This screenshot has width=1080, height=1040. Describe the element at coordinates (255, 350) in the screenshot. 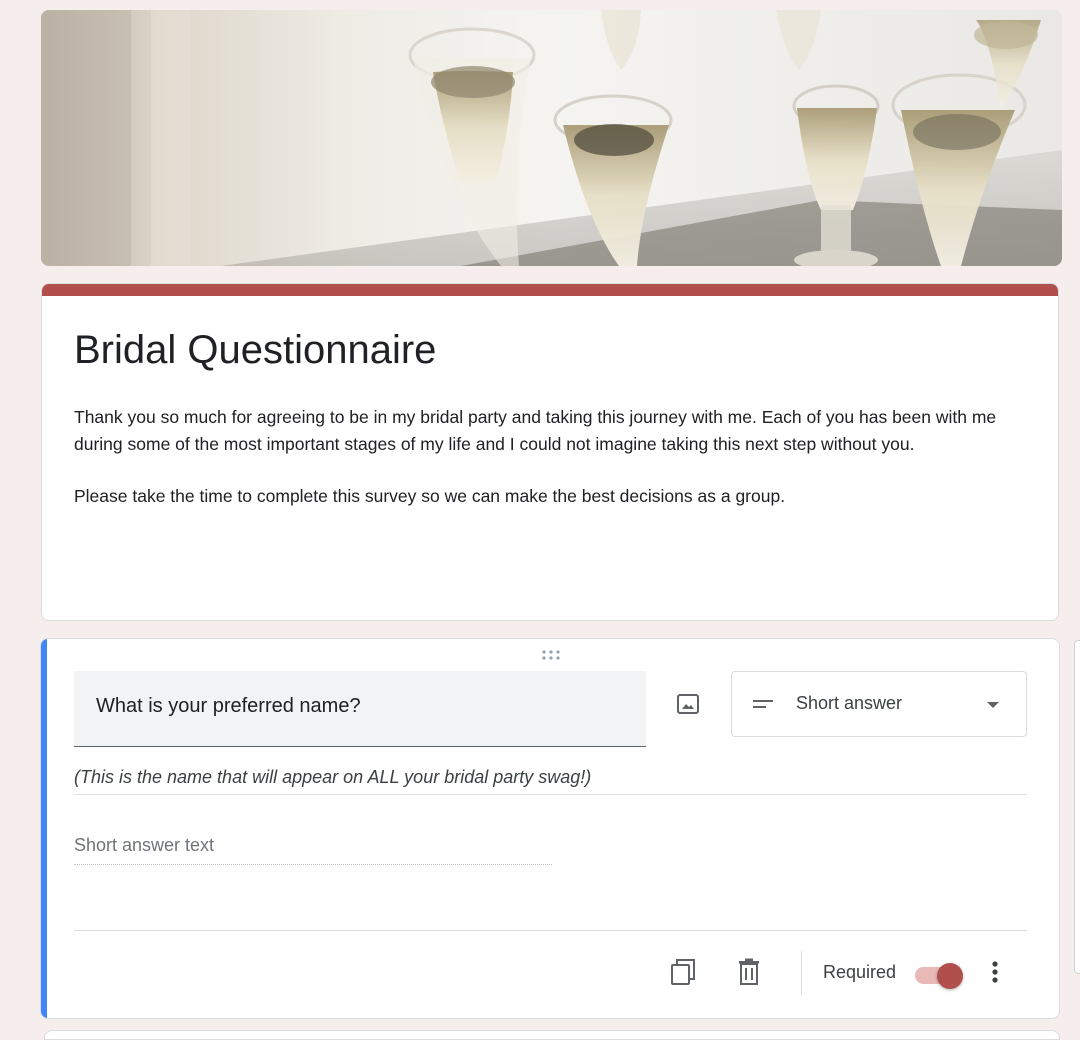

I see `form-title: Bridal Questionnaire` at that location.